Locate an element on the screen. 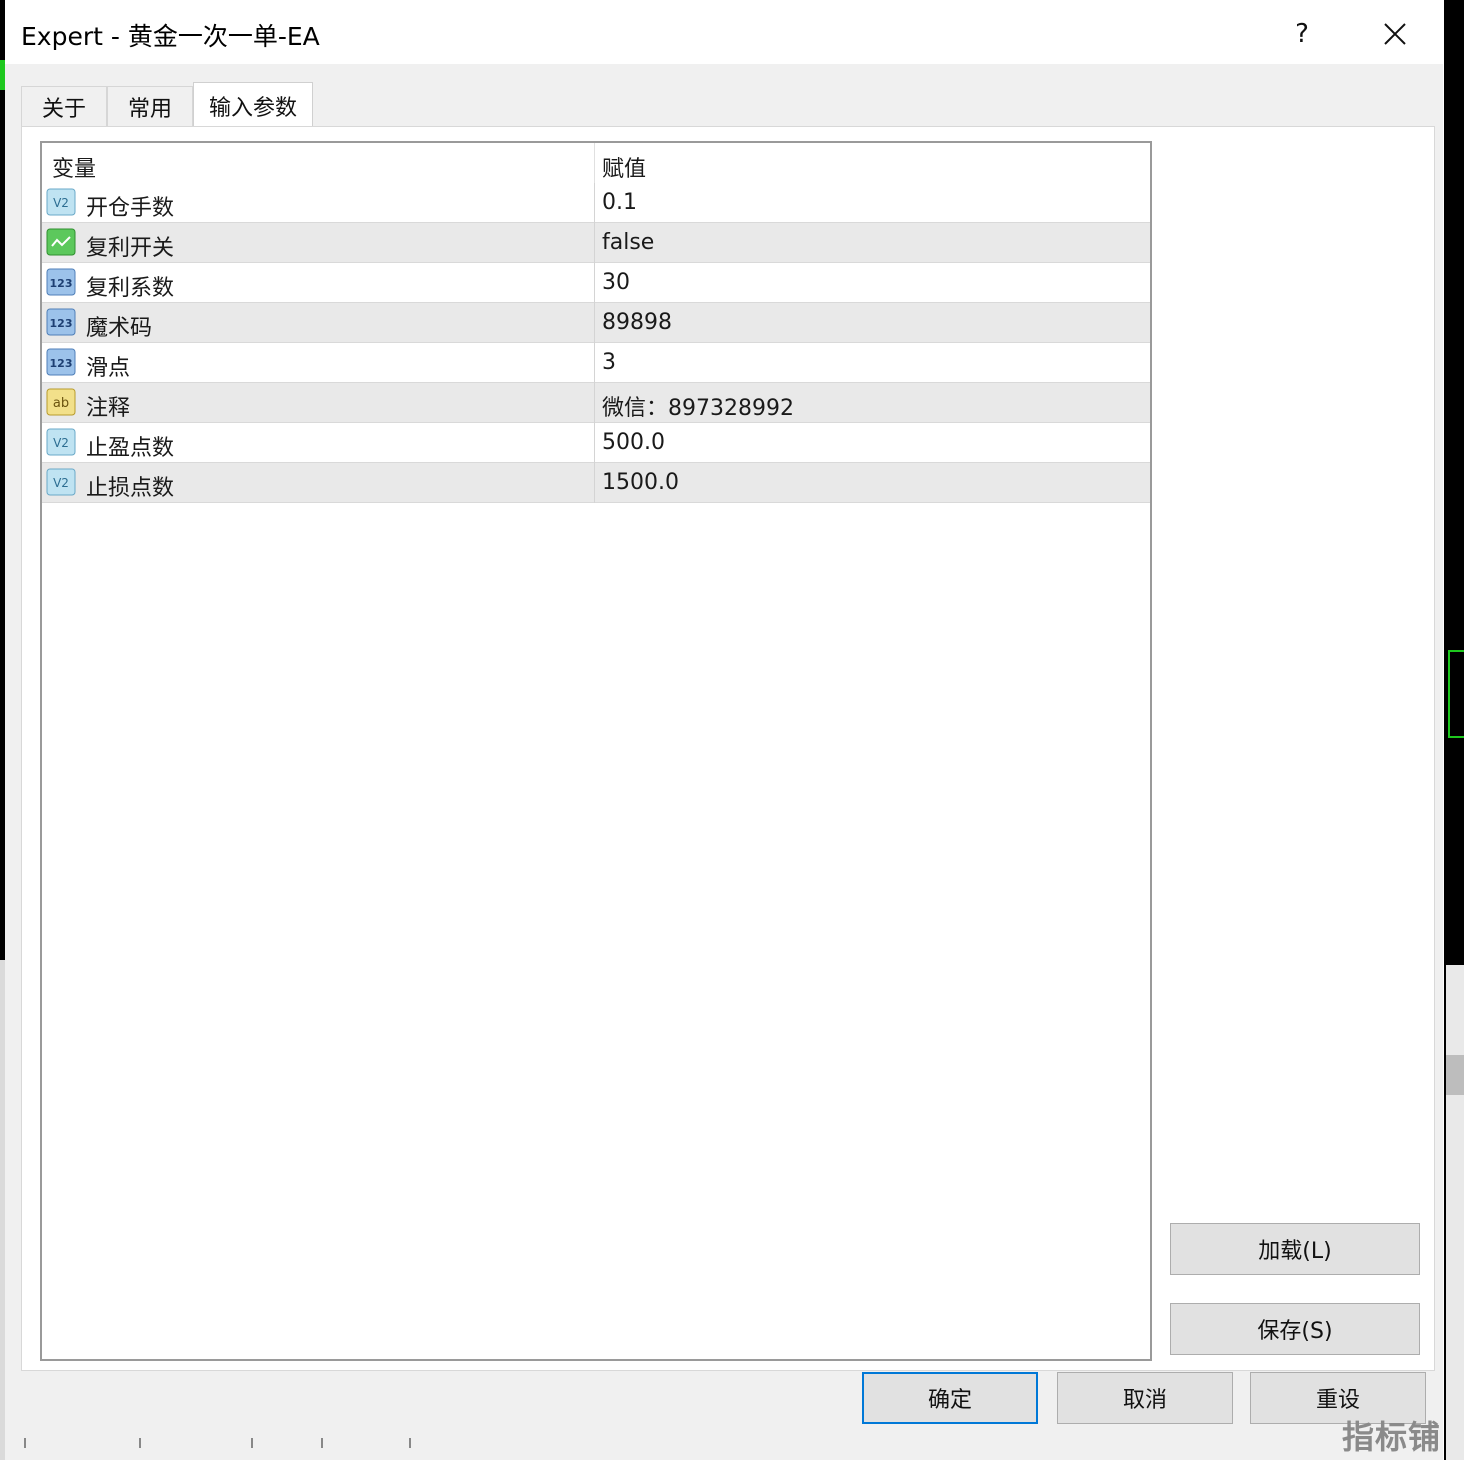 The image size is (1464, 1460). tab-label: 常用 is located at coordinates (149, 109).